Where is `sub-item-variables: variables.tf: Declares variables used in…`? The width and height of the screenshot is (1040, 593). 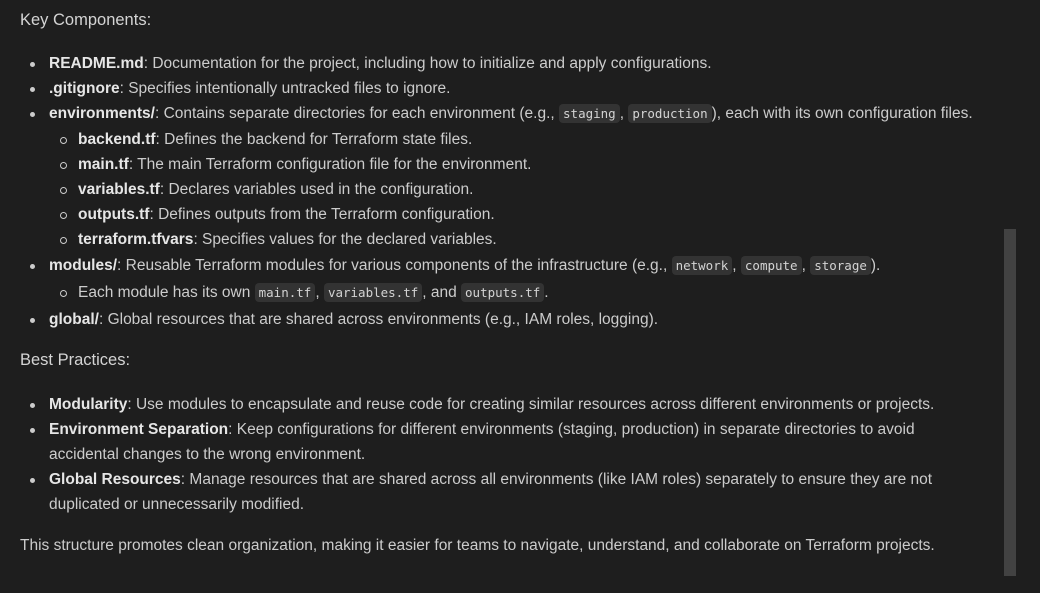 sub-item-variables: variables.tf: Declares variables used in… is located at coordinates (266, 190).